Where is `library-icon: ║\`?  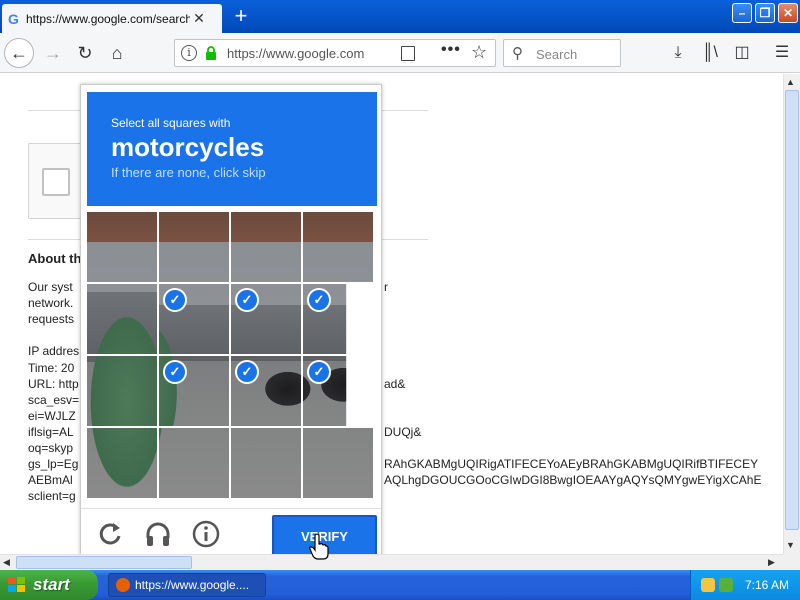 library-icon: ║\ is located at coordinates (710, 53).